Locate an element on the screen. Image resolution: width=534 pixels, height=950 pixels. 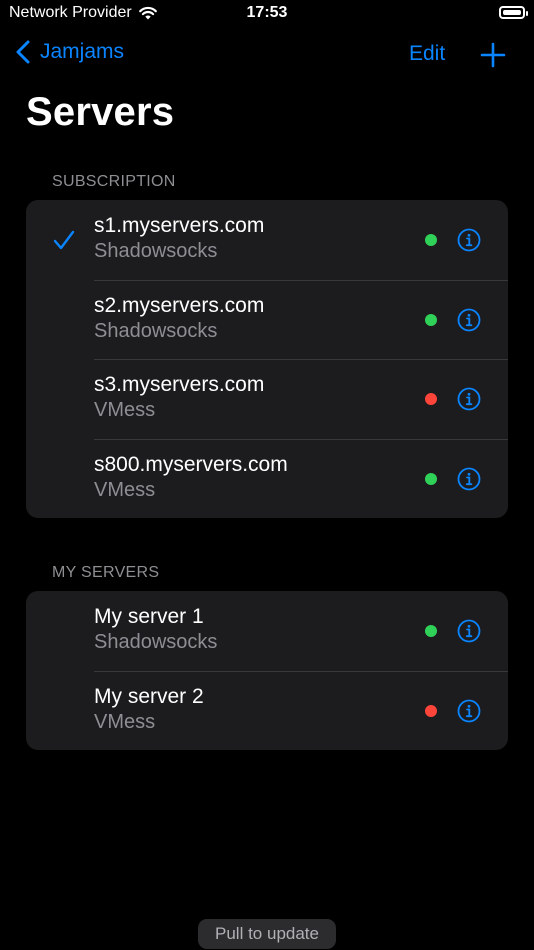
battery-icon is located at coordinates (513, 12).